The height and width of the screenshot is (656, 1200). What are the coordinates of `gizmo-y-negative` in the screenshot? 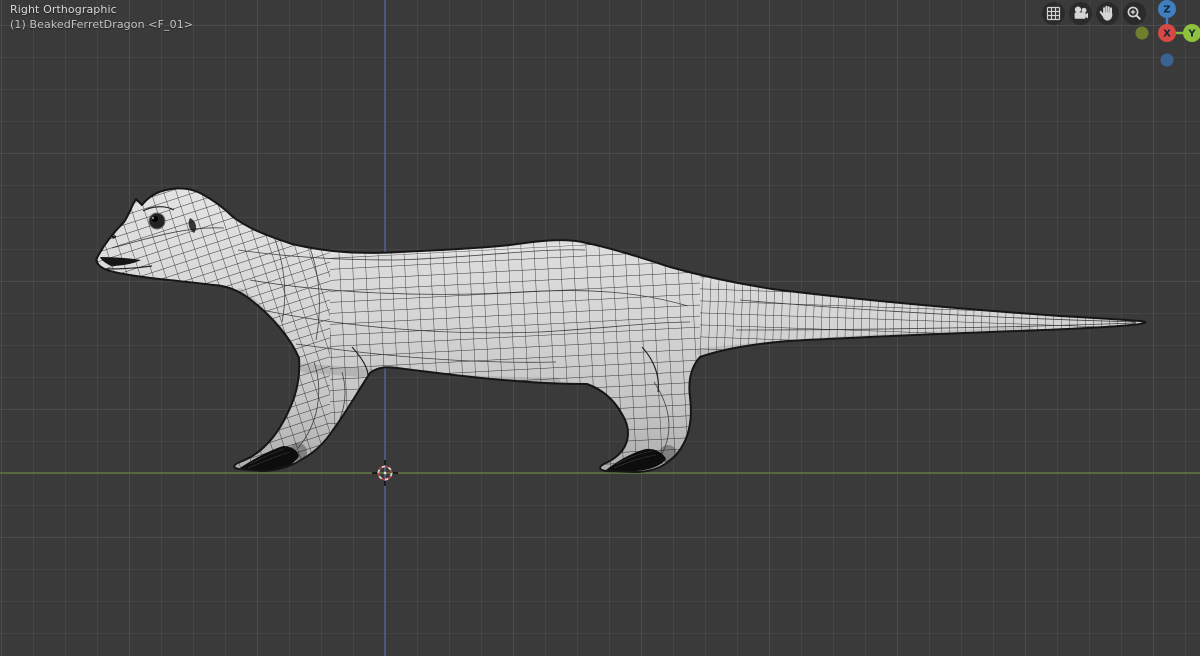 It's located at (1142, 33).